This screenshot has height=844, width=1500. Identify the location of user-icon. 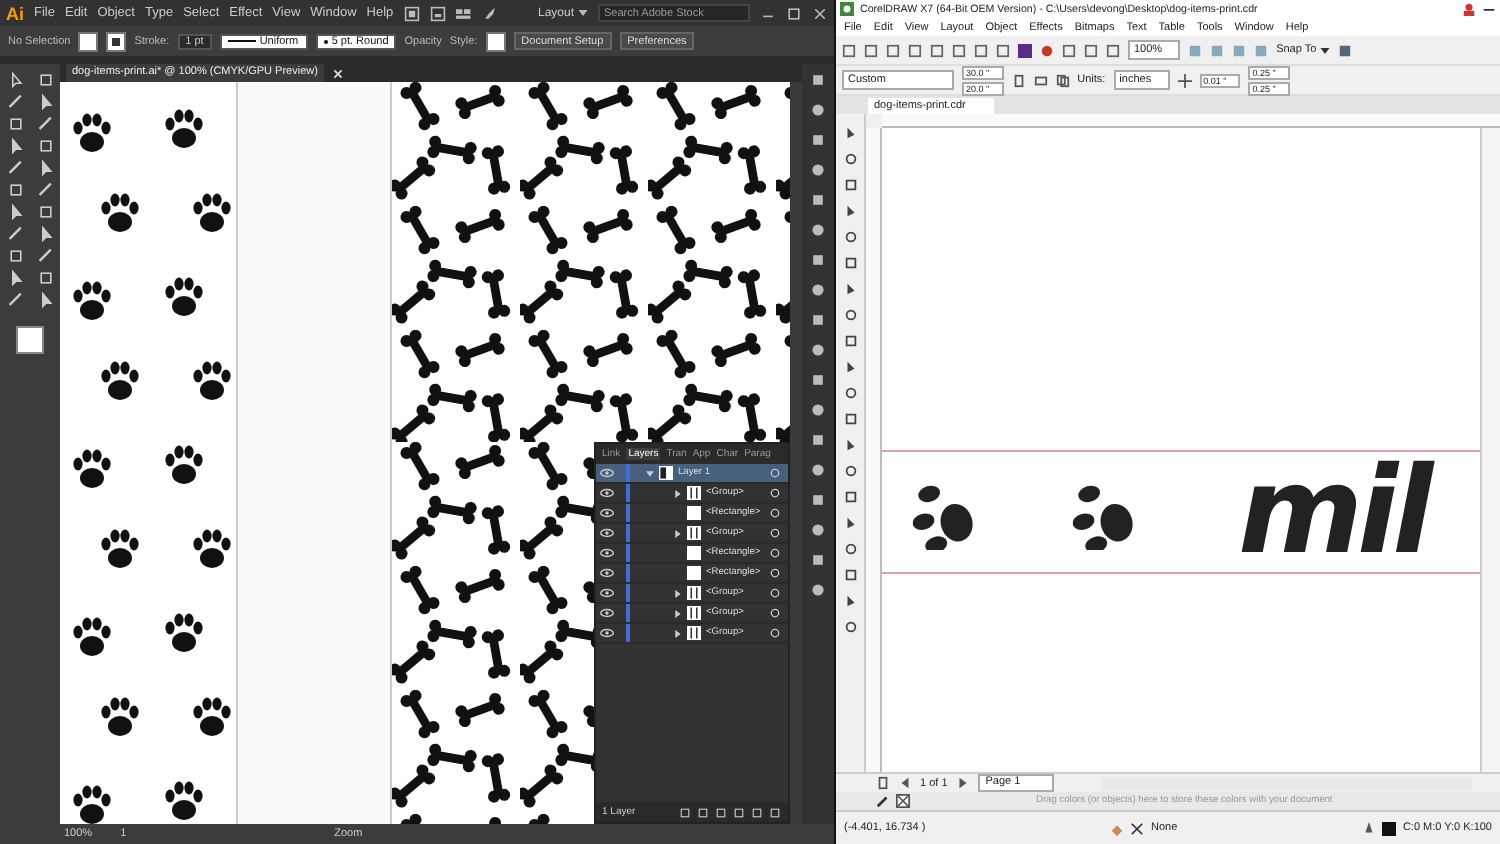
(1469, 9).